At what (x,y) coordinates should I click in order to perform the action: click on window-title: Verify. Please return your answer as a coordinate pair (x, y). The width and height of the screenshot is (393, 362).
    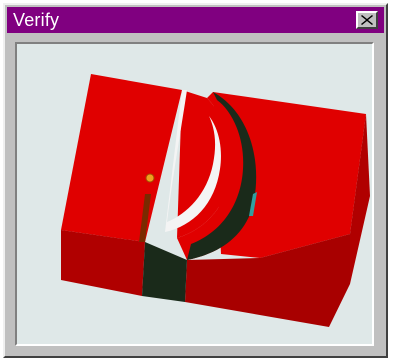
    Looking at the image, I should click on (36, 20).